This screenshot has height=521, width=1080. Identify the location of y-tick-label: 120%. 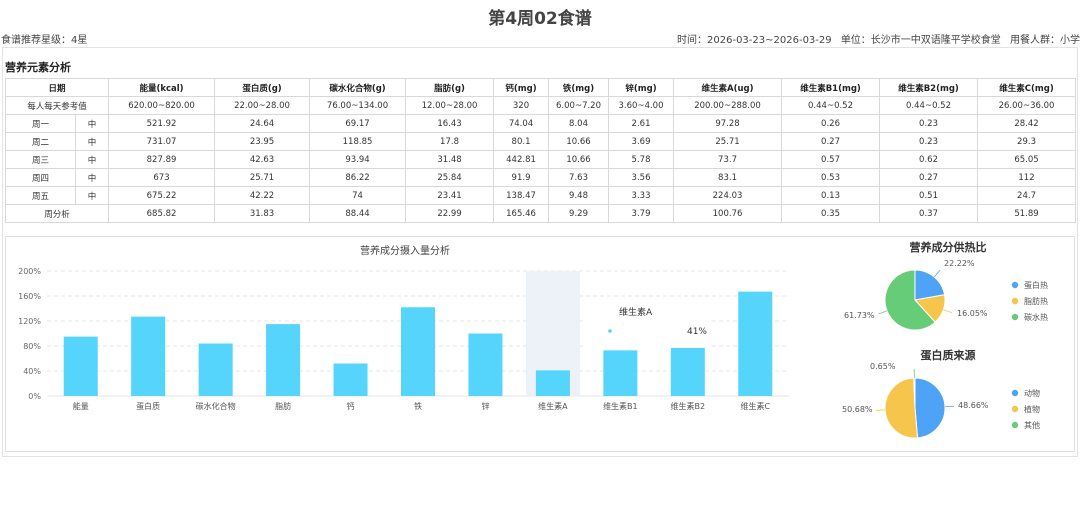
(29, 321).